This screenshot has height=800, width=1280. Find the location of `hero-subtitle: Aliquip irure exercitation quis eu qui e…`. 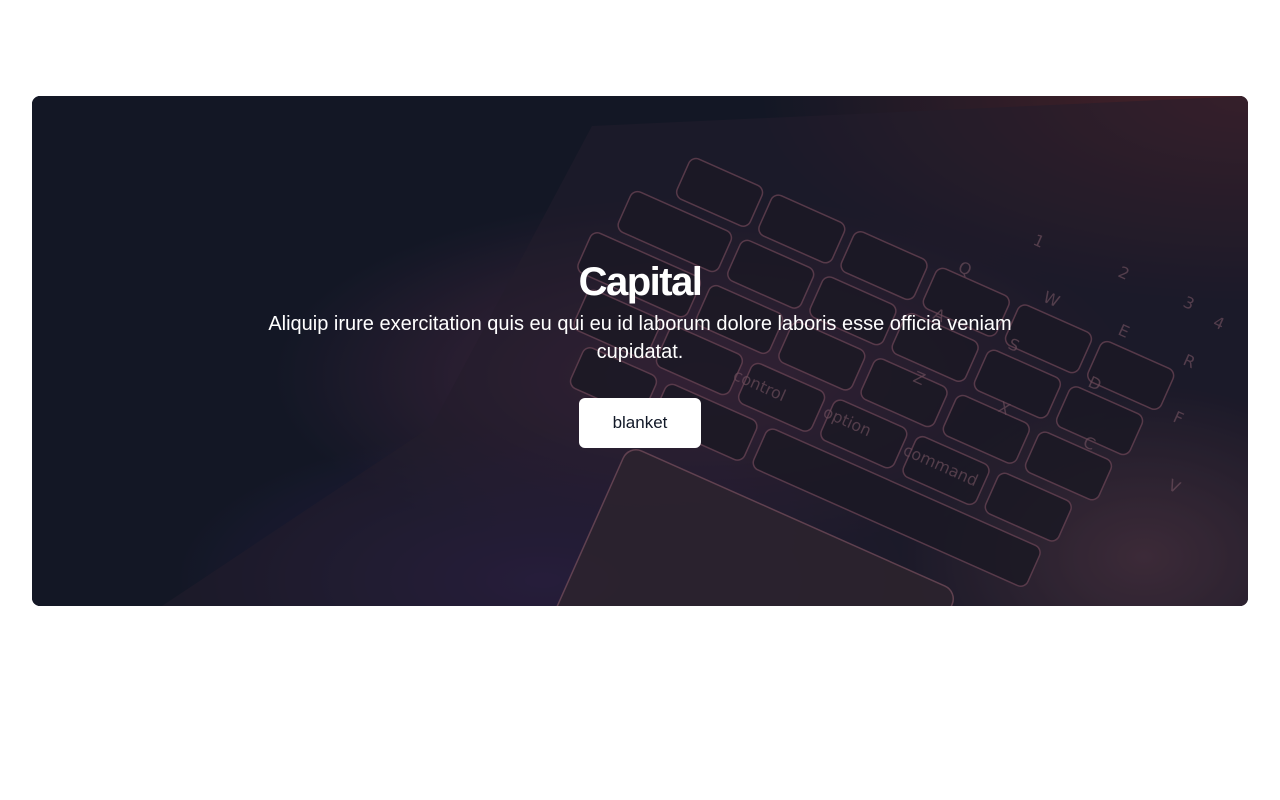

hero-subtitle: Aliquip irure exercitation quis eu qui e… is located at coordinates (640, 338).